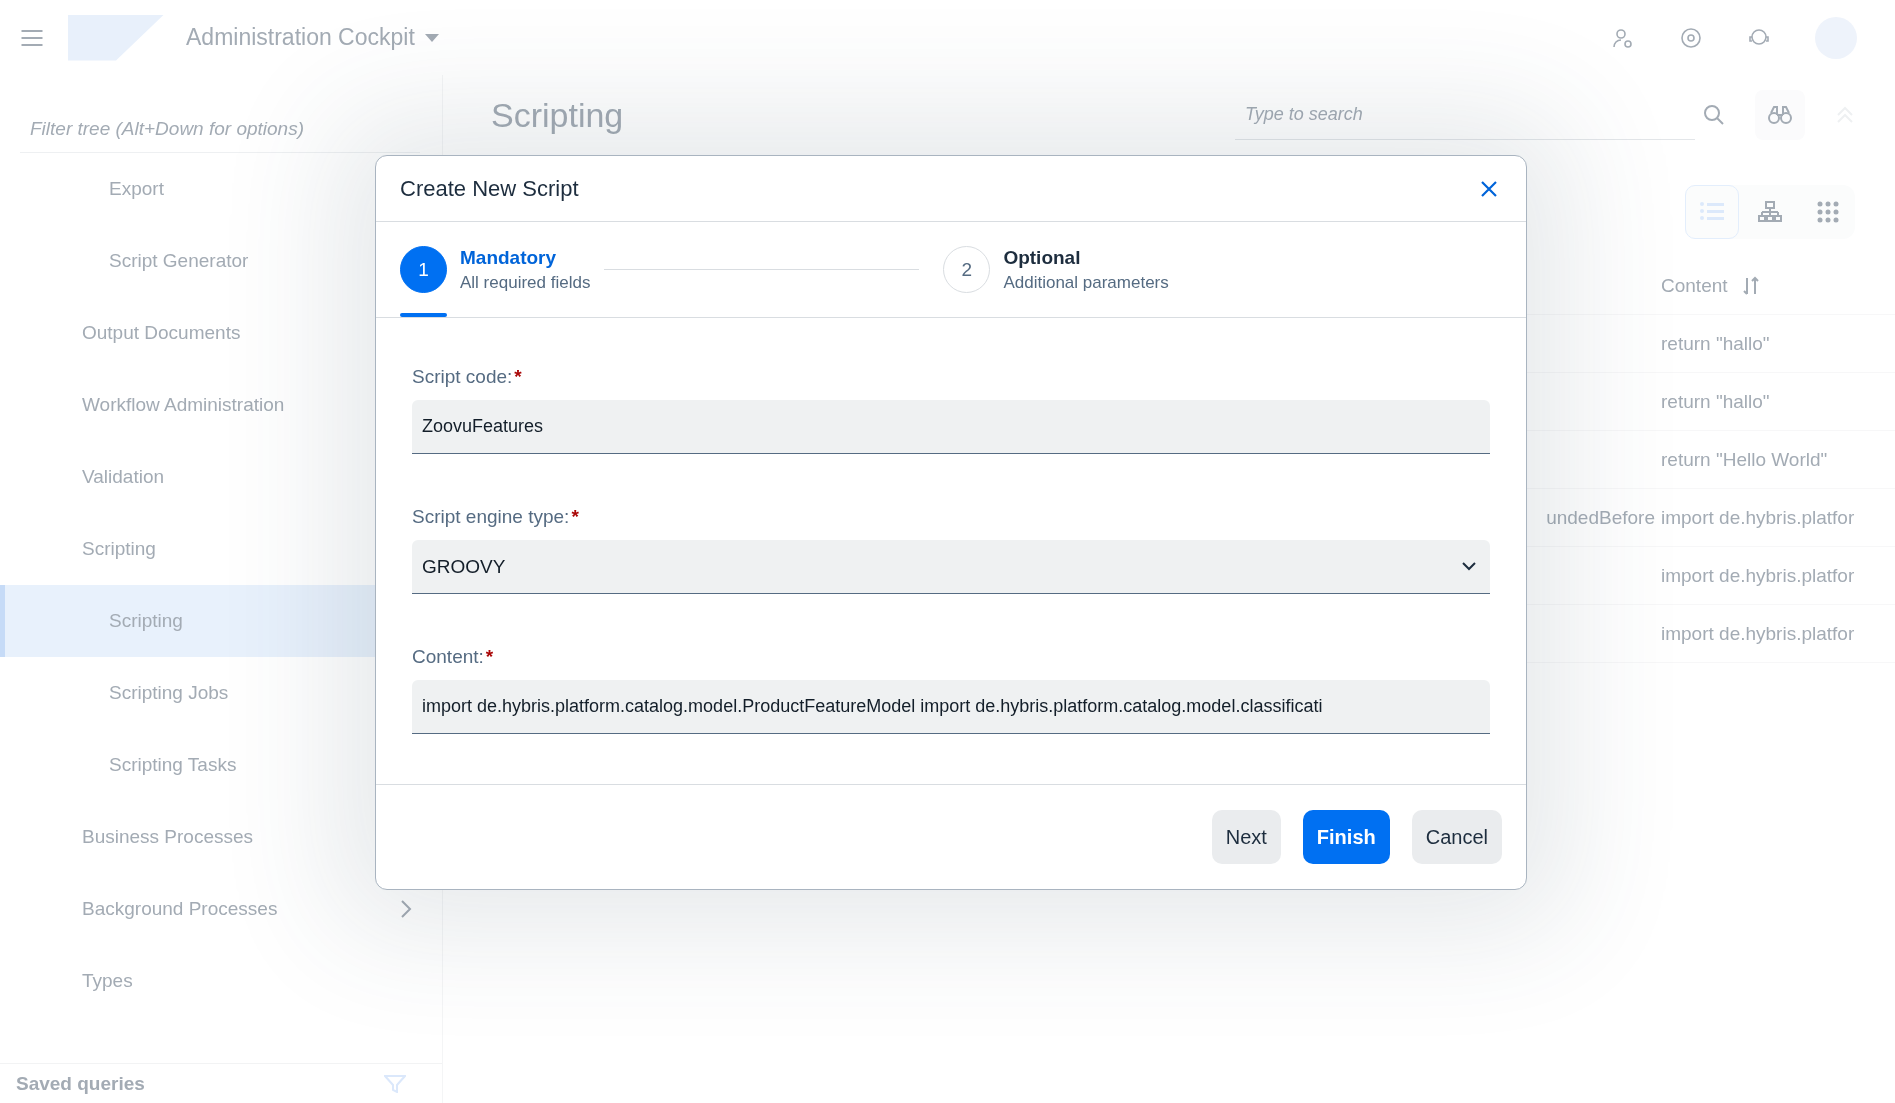 Image resolution: width=1895 pixels, height=1103 pixels. I want to click on binoculars-icon, so click(1780, 115).